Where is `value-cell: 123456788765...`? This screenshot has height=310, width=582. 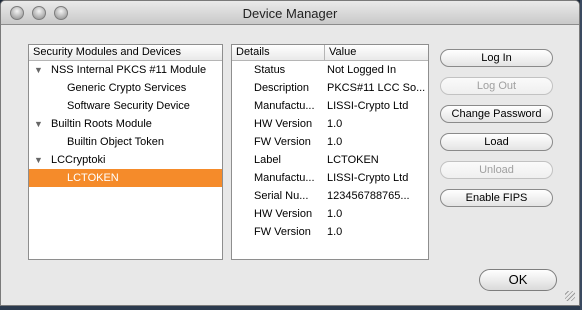 value-cell: 123456788765... is located at coordinates (368, 196).